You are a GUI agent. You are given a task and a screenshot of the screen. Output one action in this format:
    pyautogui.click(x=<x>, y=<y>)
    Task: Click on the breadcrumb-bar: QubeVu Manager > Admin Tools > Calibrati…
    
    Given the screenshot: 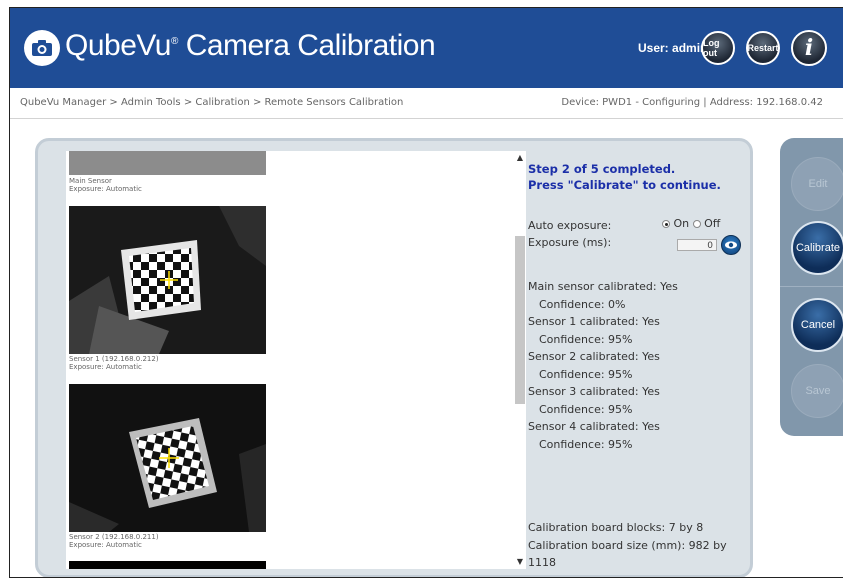 What is the action you would take?
    pyautogui.click(x=426, y=103)
    